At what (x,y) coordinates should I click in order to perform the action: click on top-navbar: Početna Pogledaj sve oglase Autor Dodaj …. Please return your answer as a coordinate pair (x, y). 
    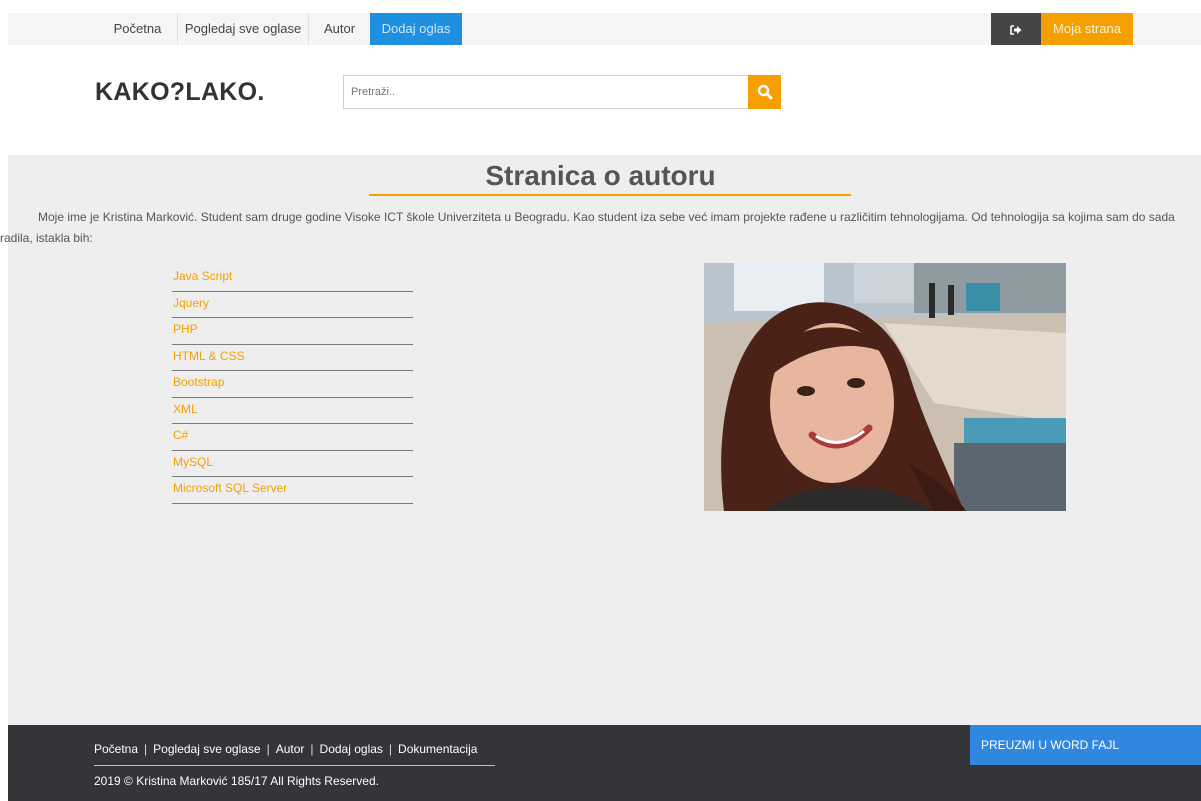
    Looking at the image, I should click on (604, 29).